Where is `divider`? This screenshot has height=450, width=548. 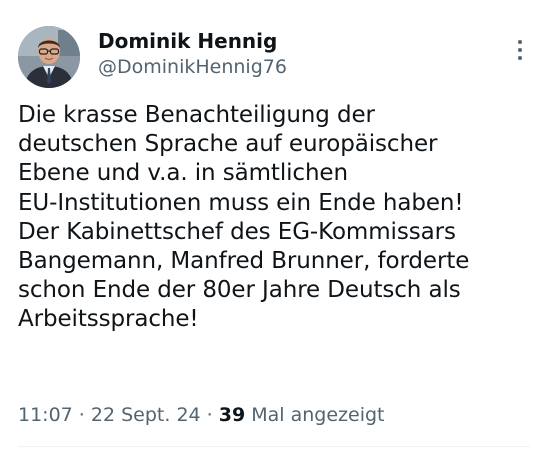
divider is located at coordinates (274, 446).